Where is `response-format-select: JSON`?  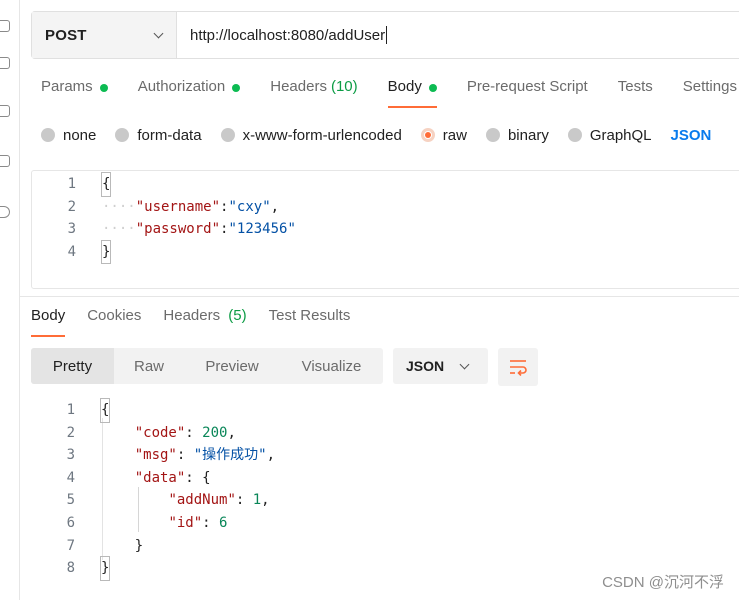
response-format-select: JSON is located at coordinates (440, 366).